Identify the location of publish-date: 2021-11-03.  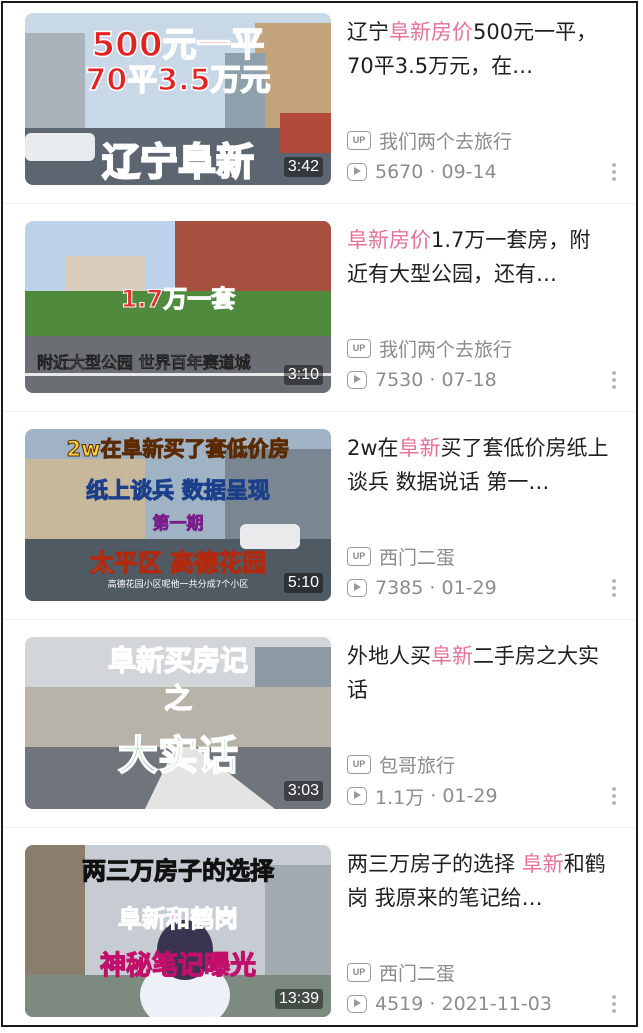
(496, 1004).